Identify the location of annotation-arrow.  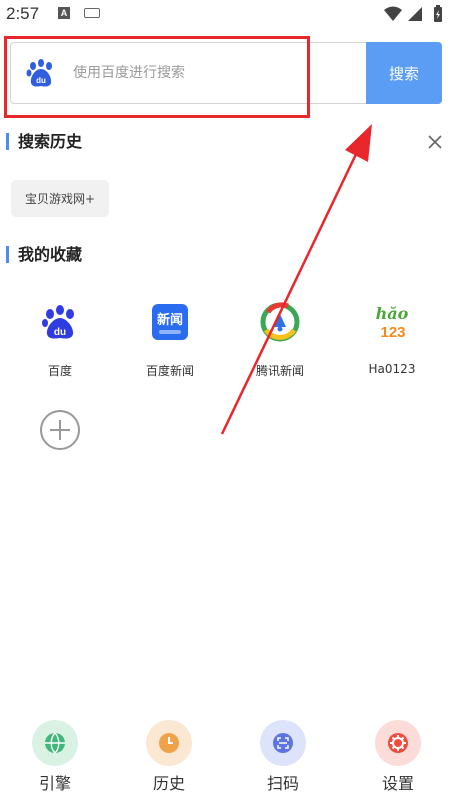
(296, 279).